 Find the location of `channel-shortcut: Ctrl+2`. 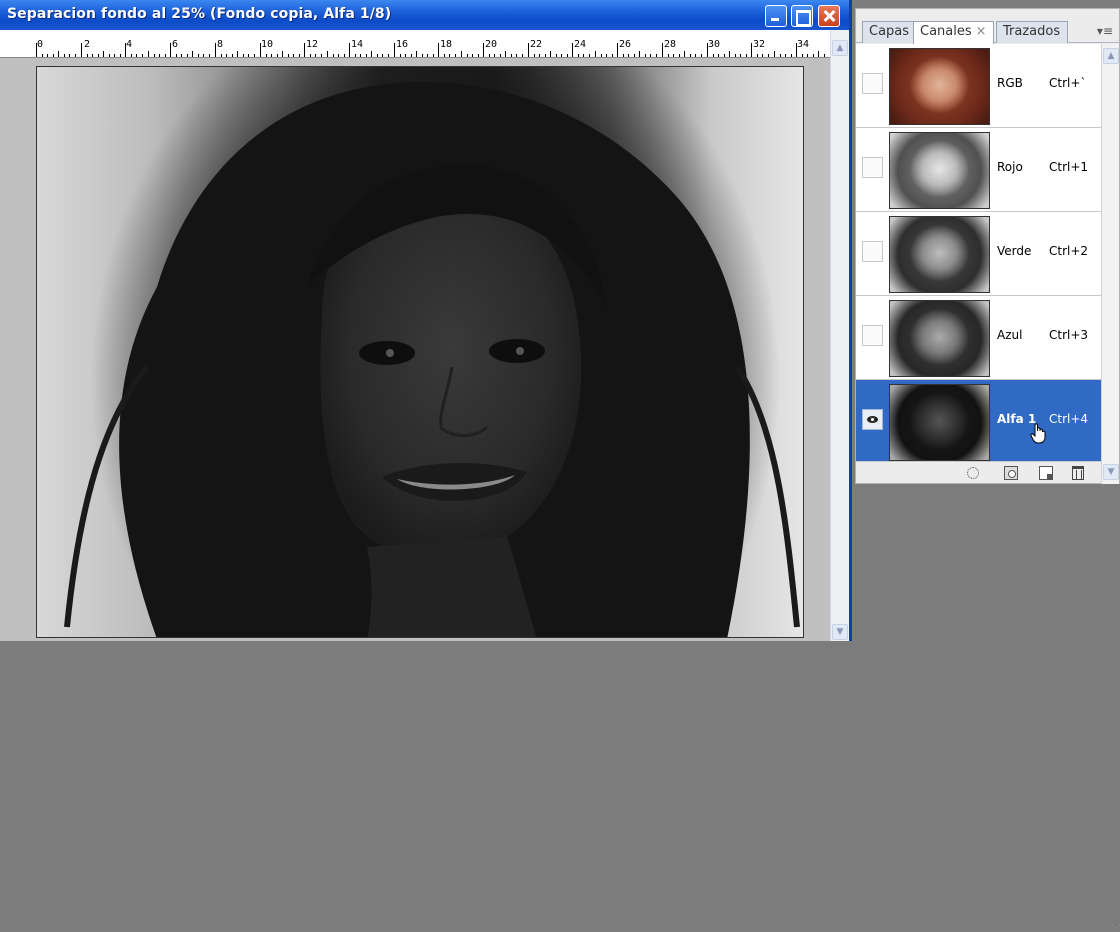

channel-shortcut: Ctrl+2 is located at coordinates (1069, 251).